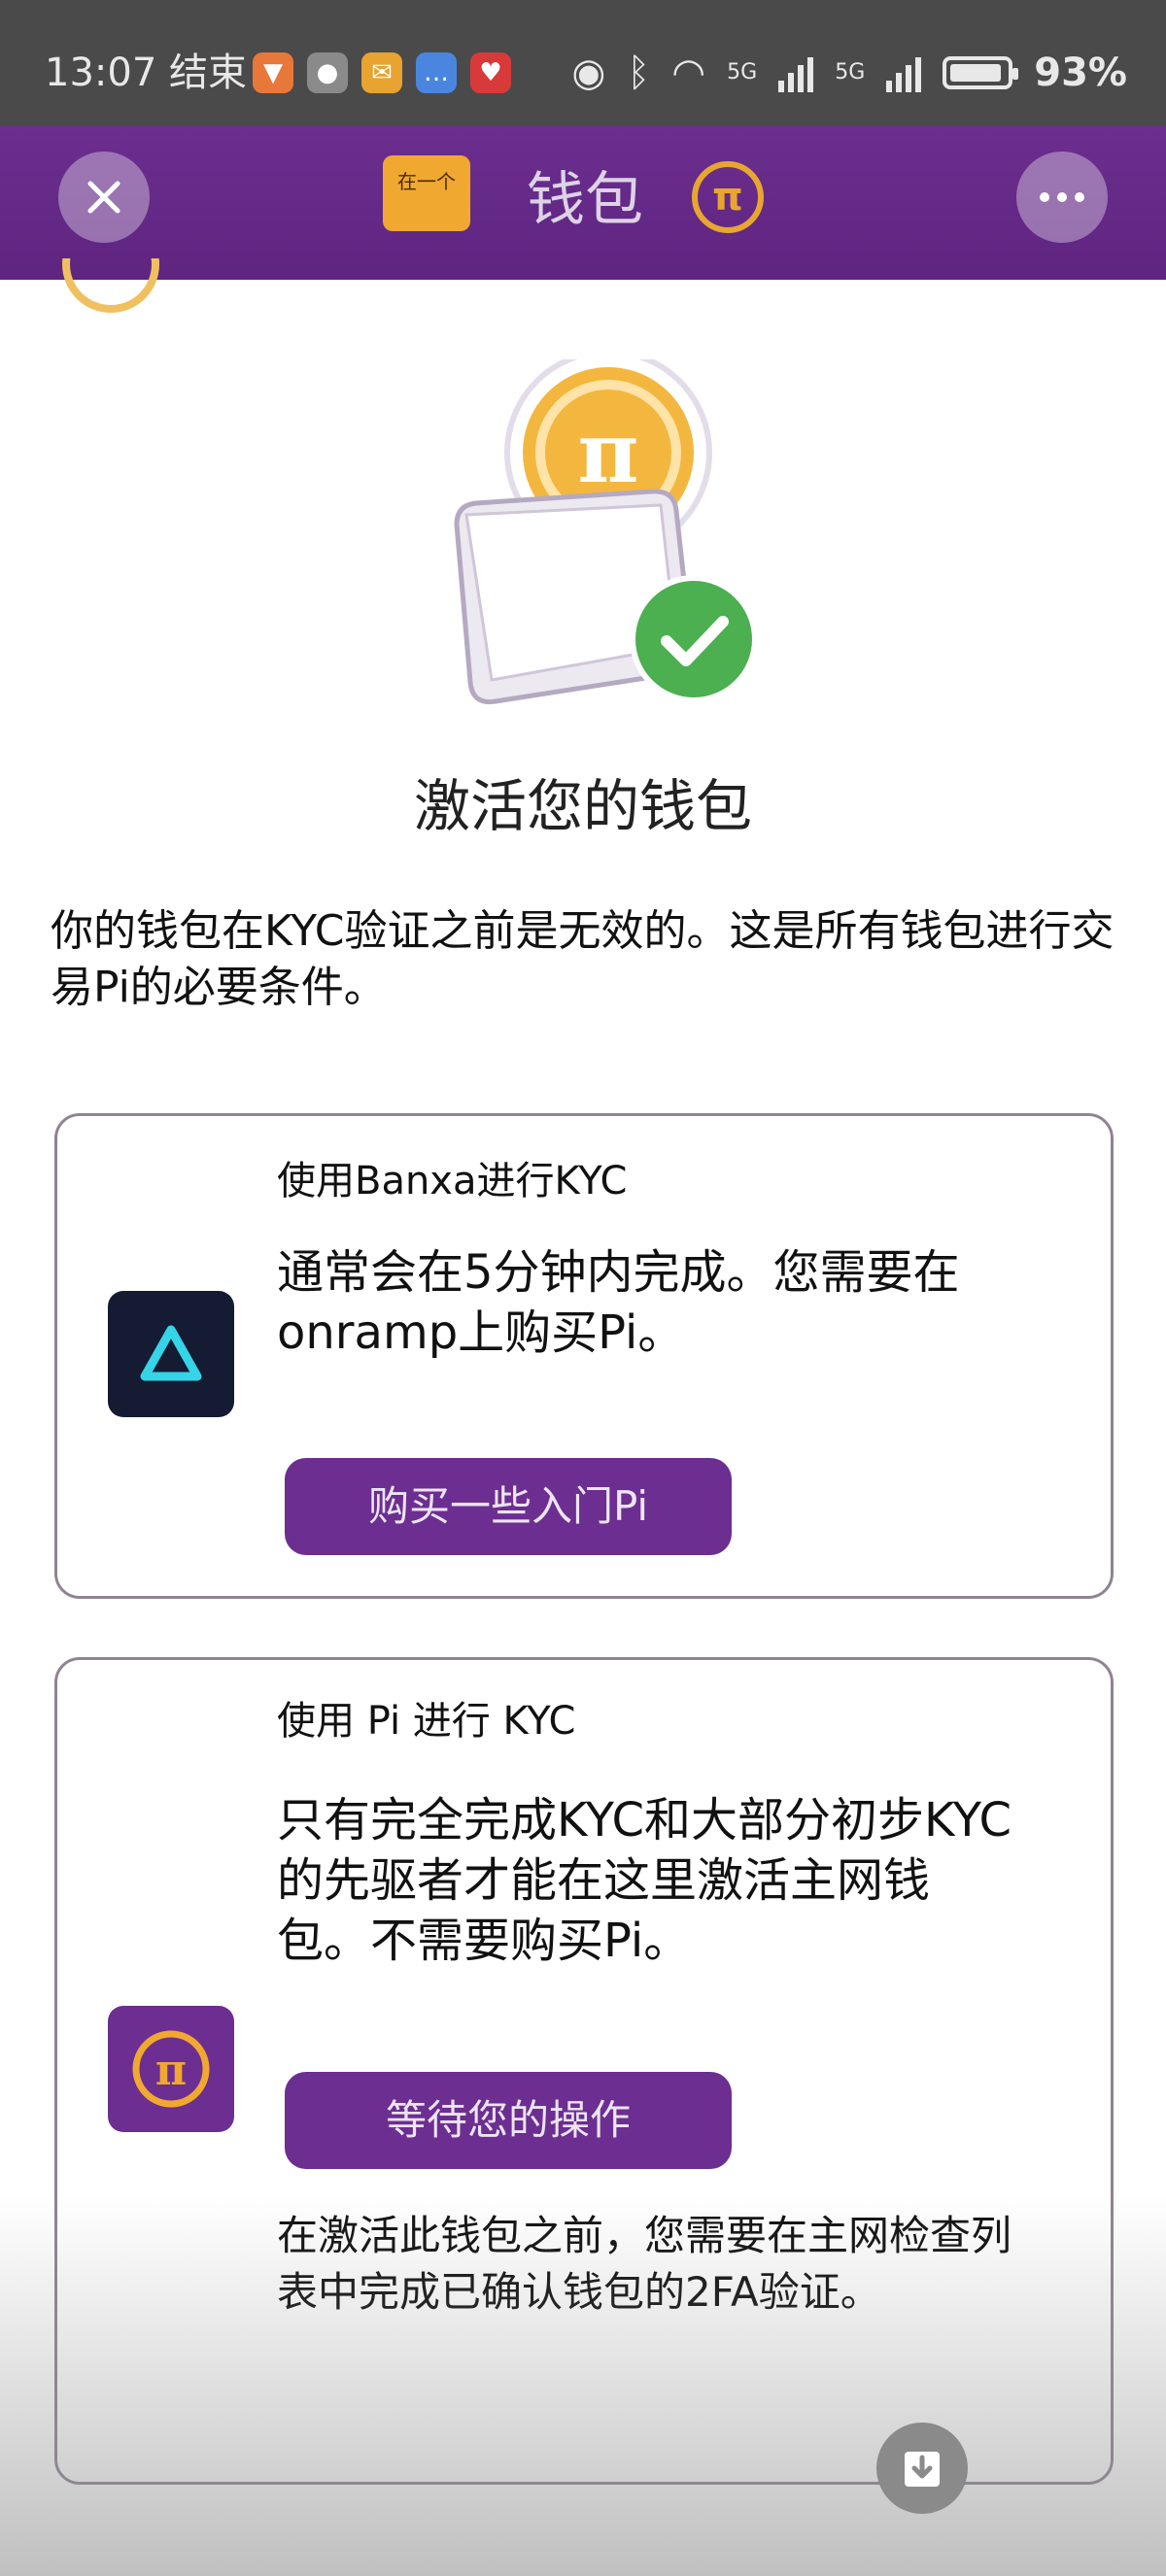 The height and width of the screenshot is (2576, 1166). Describe the element at coordinates (644, 2264) in the screenshot. I see `card-note: 在激活此钱包之前，您需要在主网检查列表中完成已确认钱包的2FA验证。` at that location.